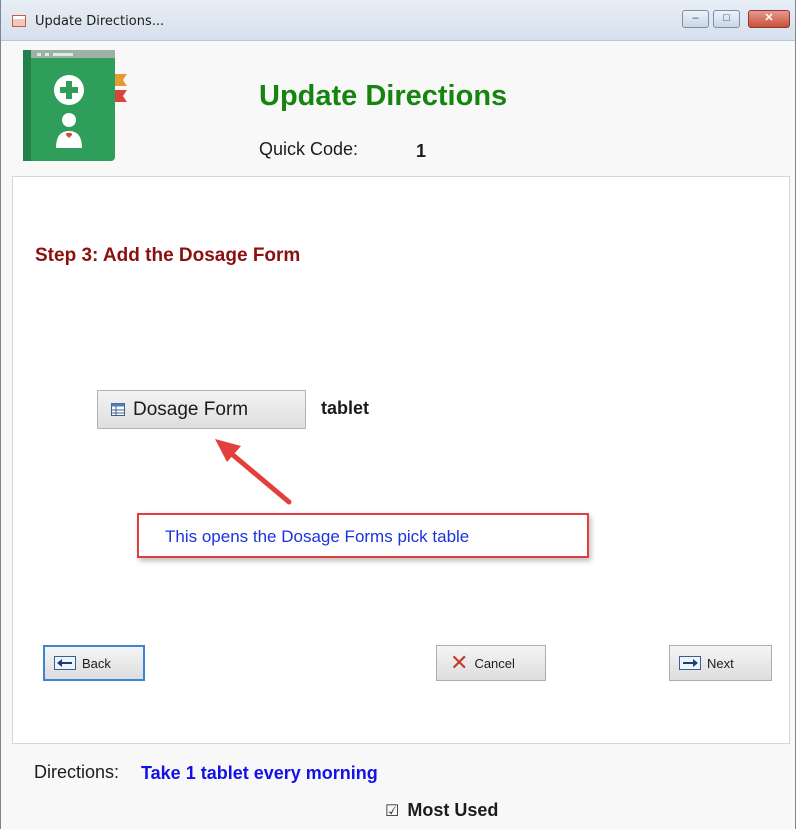  Describe the element at coordinates (118, 409) in the screenshot. I see `table-icon` at that location.